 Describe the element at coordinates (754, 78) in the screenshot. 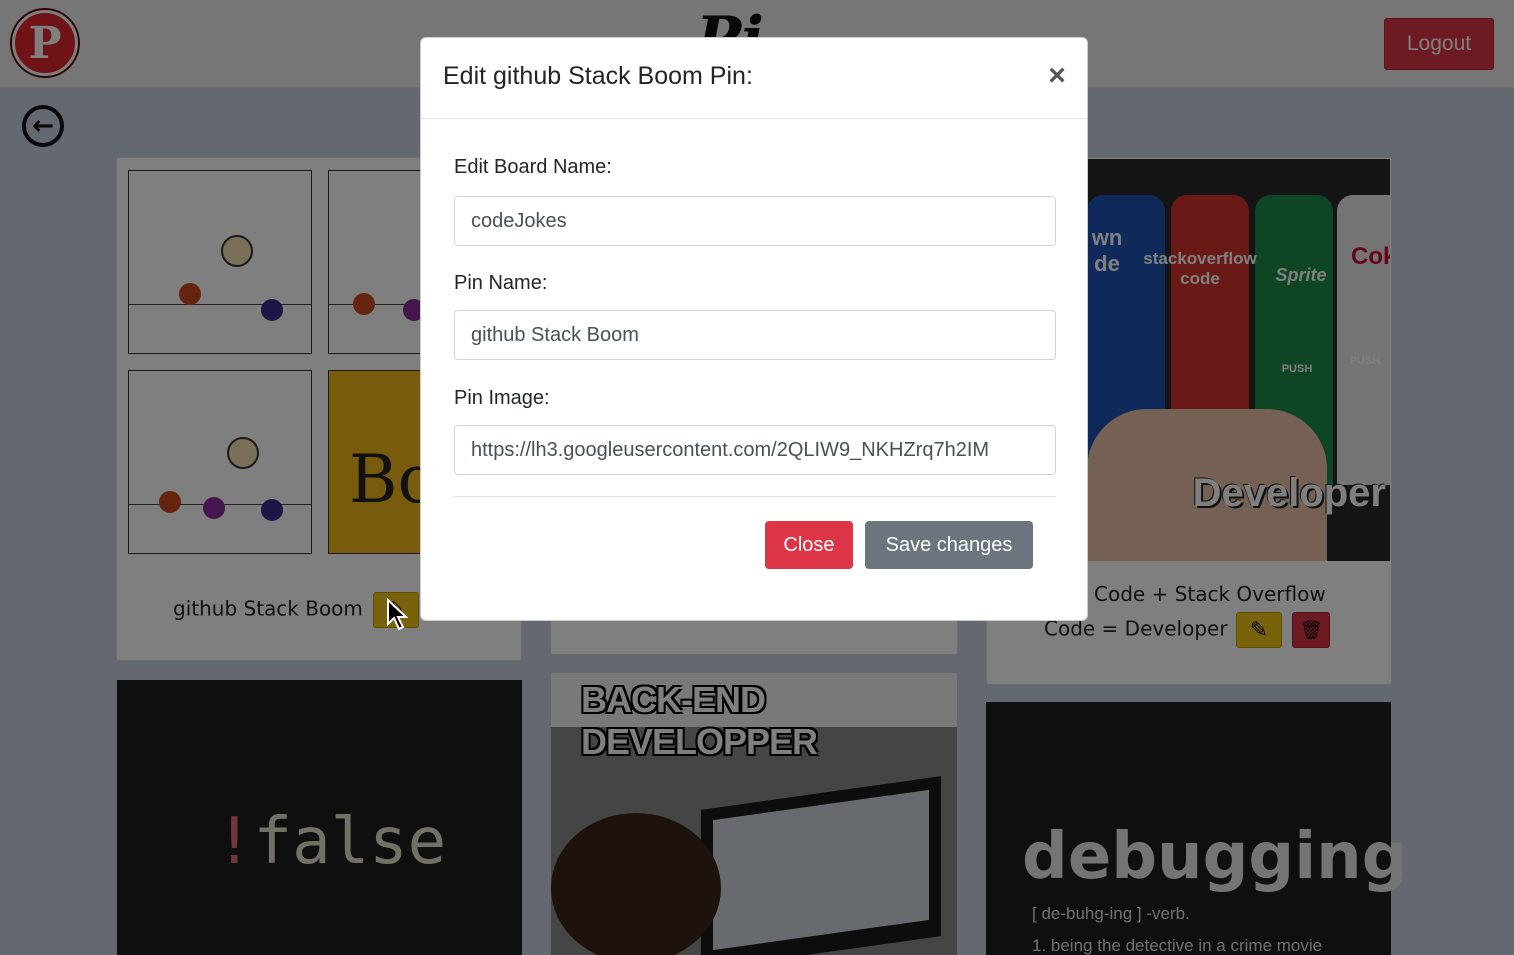

I see `modal-header: Edit github Stack Boom Pin: ×` at that location.